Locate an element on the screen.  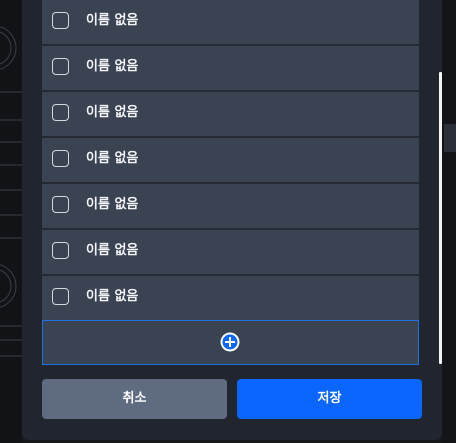
background-tab is located at coordinates (450, 138).